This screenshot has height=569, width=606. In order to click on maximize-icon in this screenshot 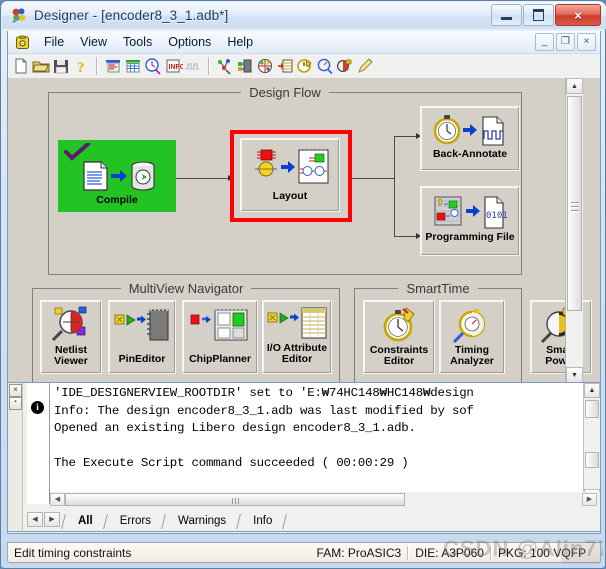, I will do `click(538, 15)`.